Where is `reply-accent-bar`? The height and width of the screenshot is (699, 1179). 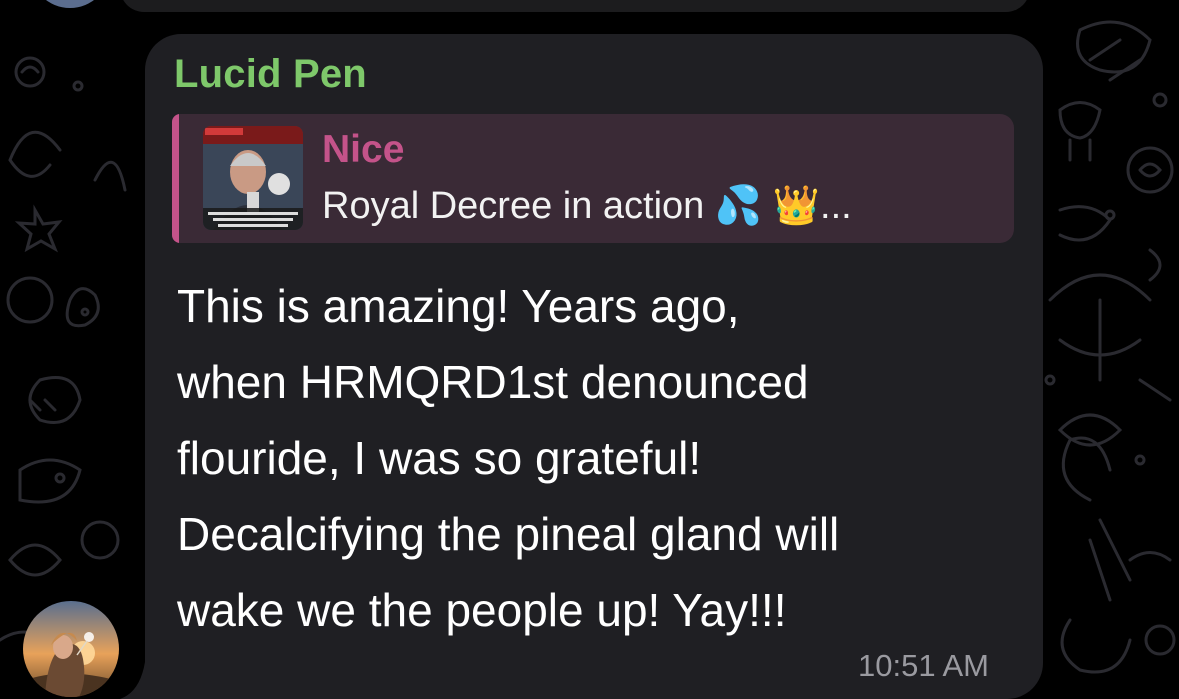 reply-accent-bar is located at coordinates (175, 178).